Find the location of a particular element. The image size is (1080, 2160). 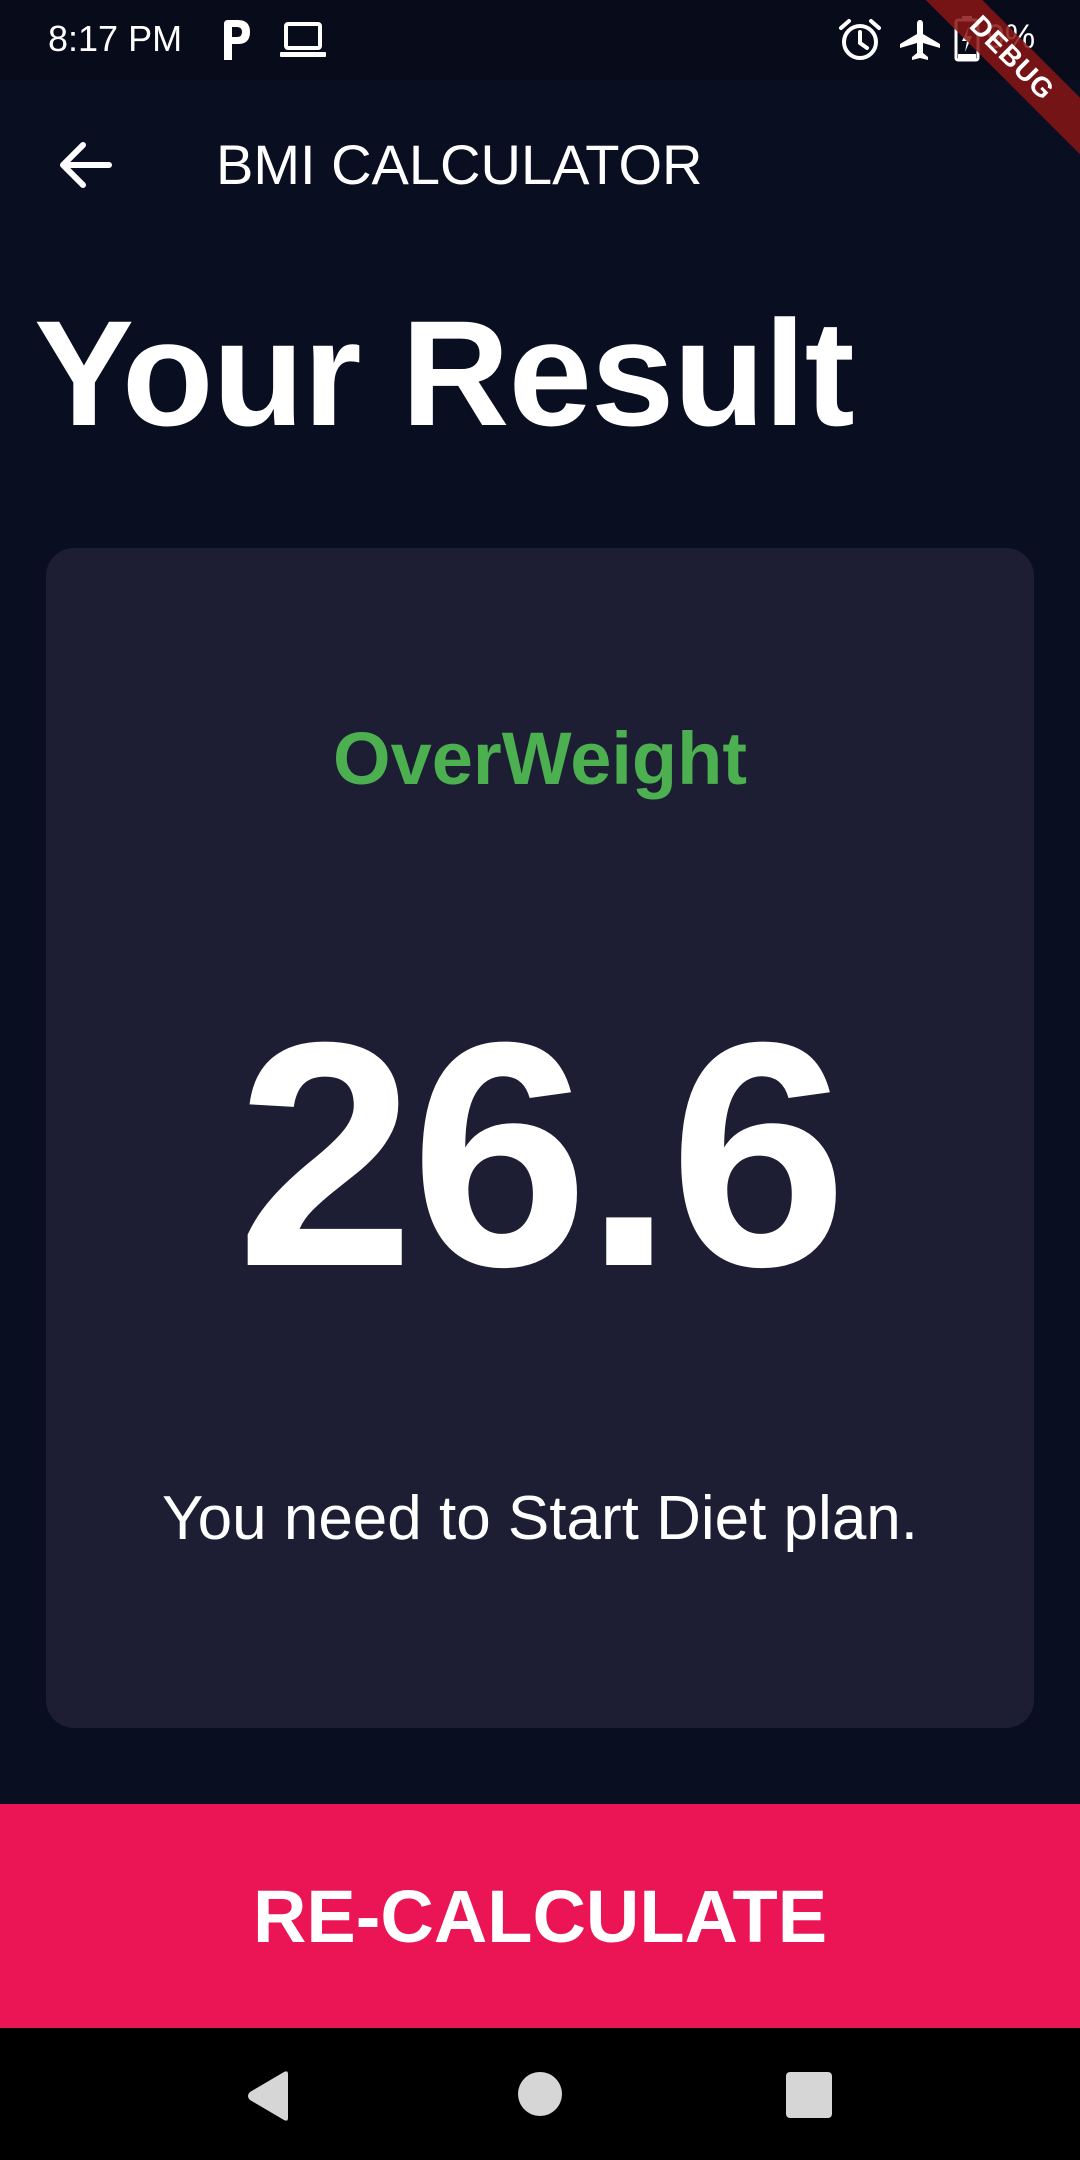

page-title: Your Result is located at coordinates (444, 373).